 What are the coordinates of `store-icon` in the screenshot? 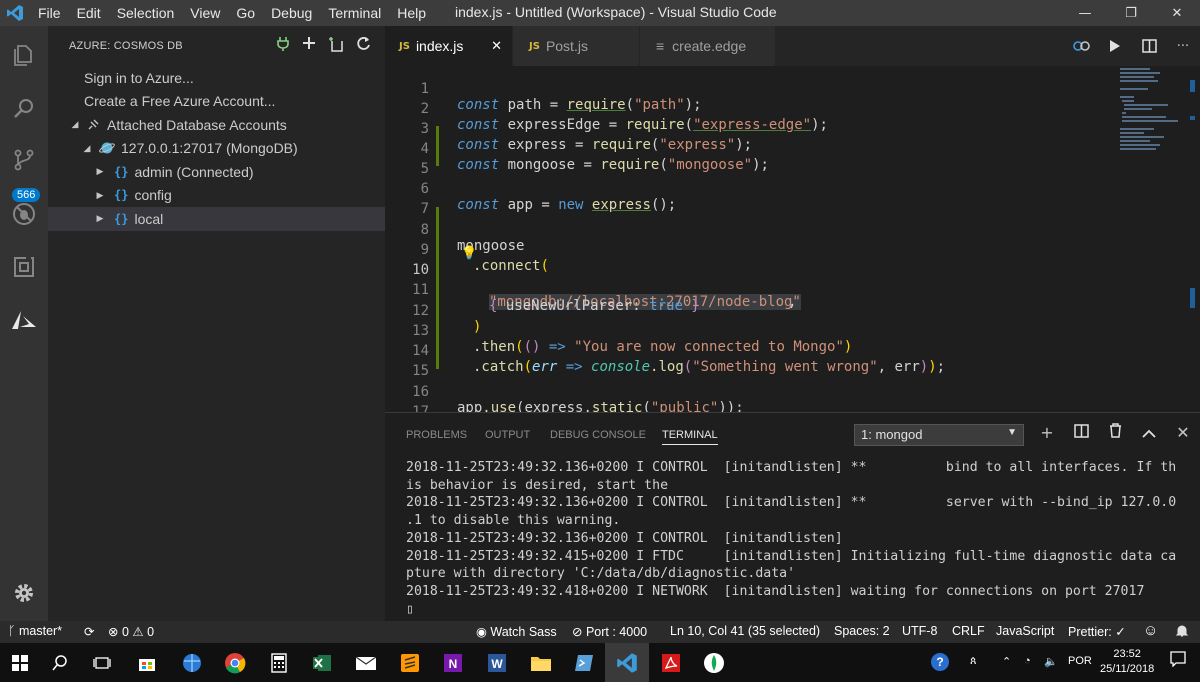 It's located at (147, 663).